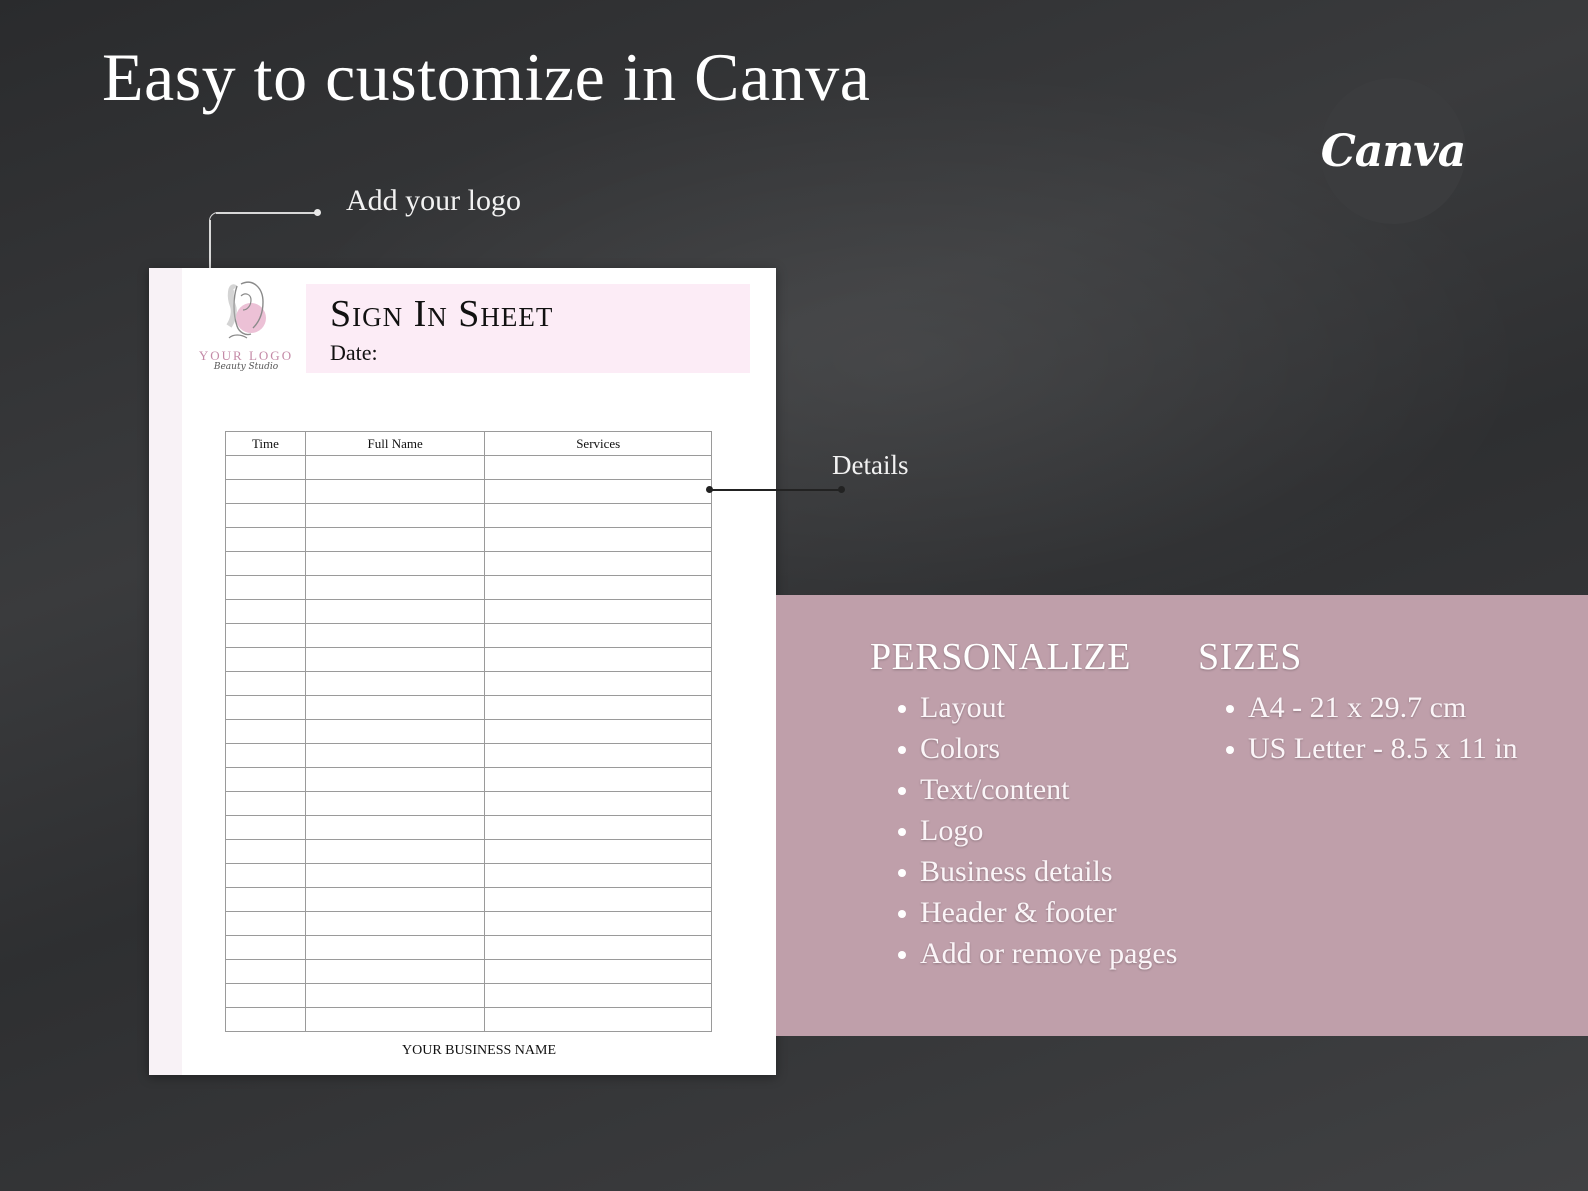 The width and height of the screenshot is (1588, 1191). What do you see at coordinates (775, 490) in the screenshot?
I see `callout-details-line` at bounding box center [775, 490].